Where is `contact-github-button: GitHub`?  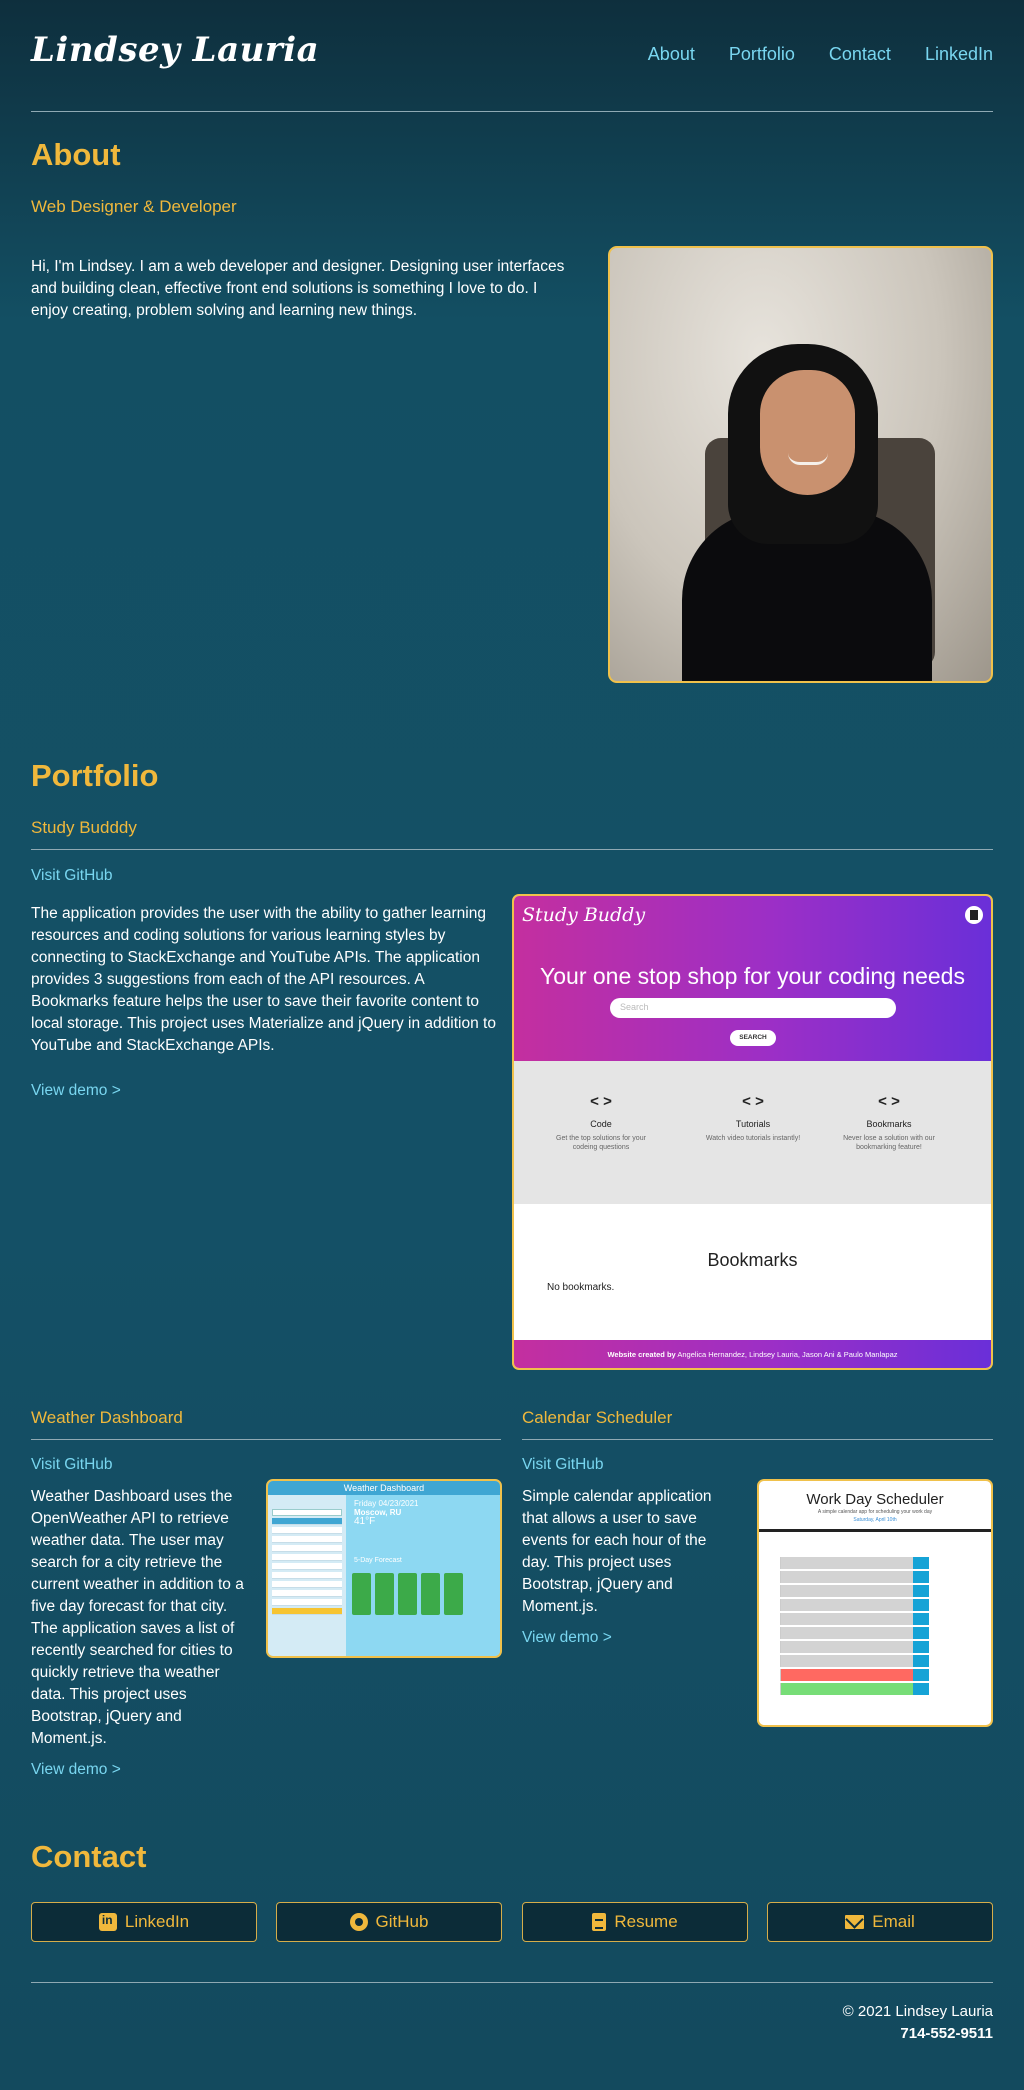
contact-github-button: GitHub is located at coordinates (389, 1922).